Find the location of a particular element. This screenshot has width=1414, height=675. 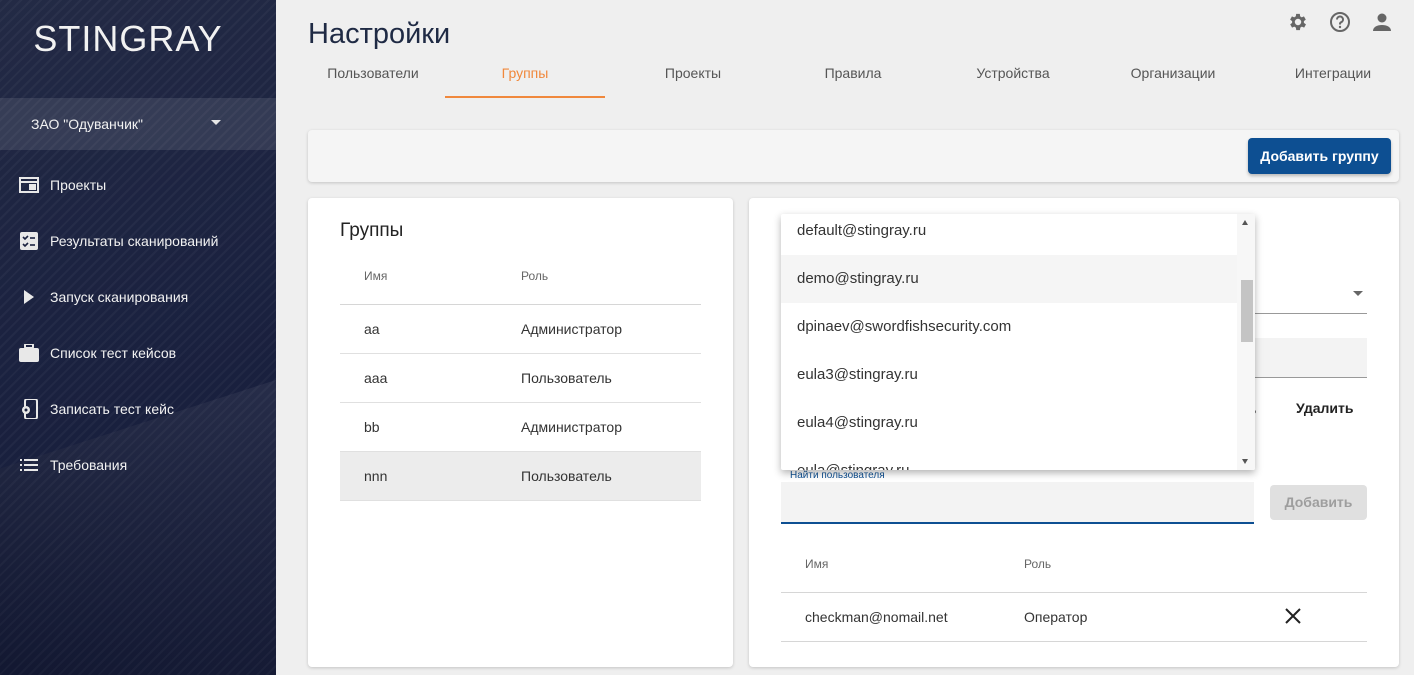

add-group-button: Добавить группу is located at coordinates (1319, 156).